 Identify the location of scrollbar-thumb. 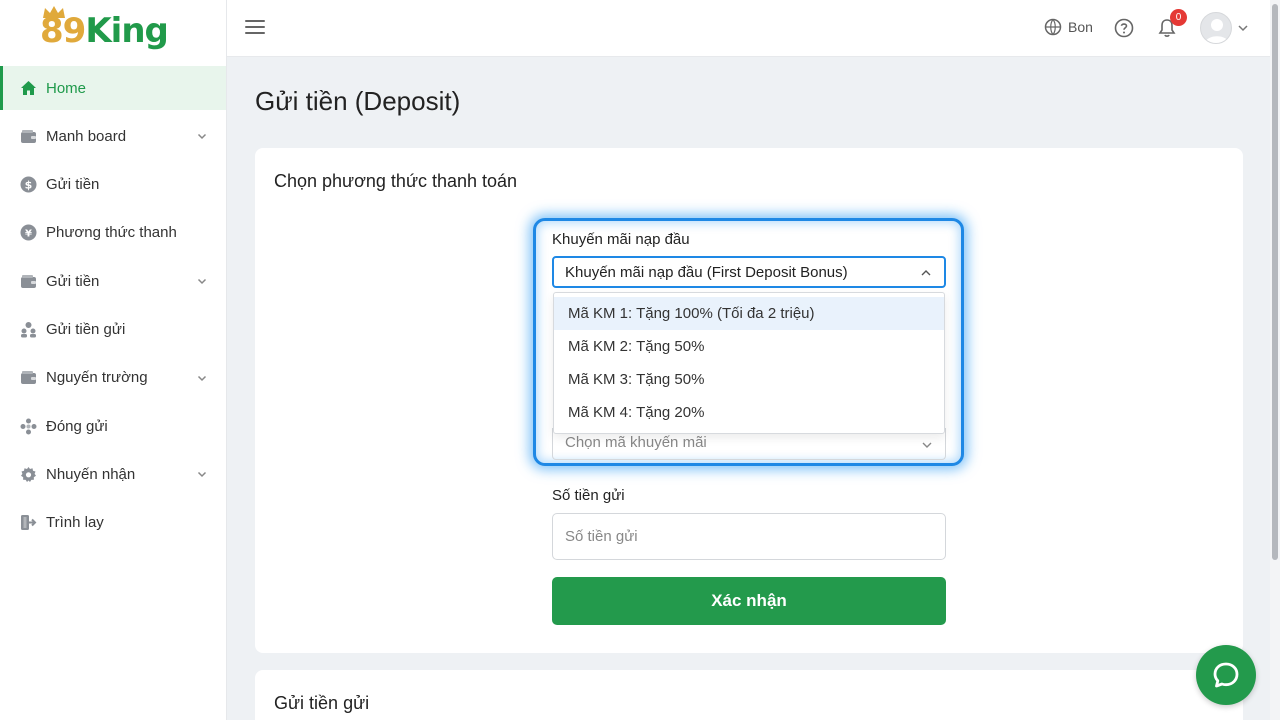
(1275, 282).